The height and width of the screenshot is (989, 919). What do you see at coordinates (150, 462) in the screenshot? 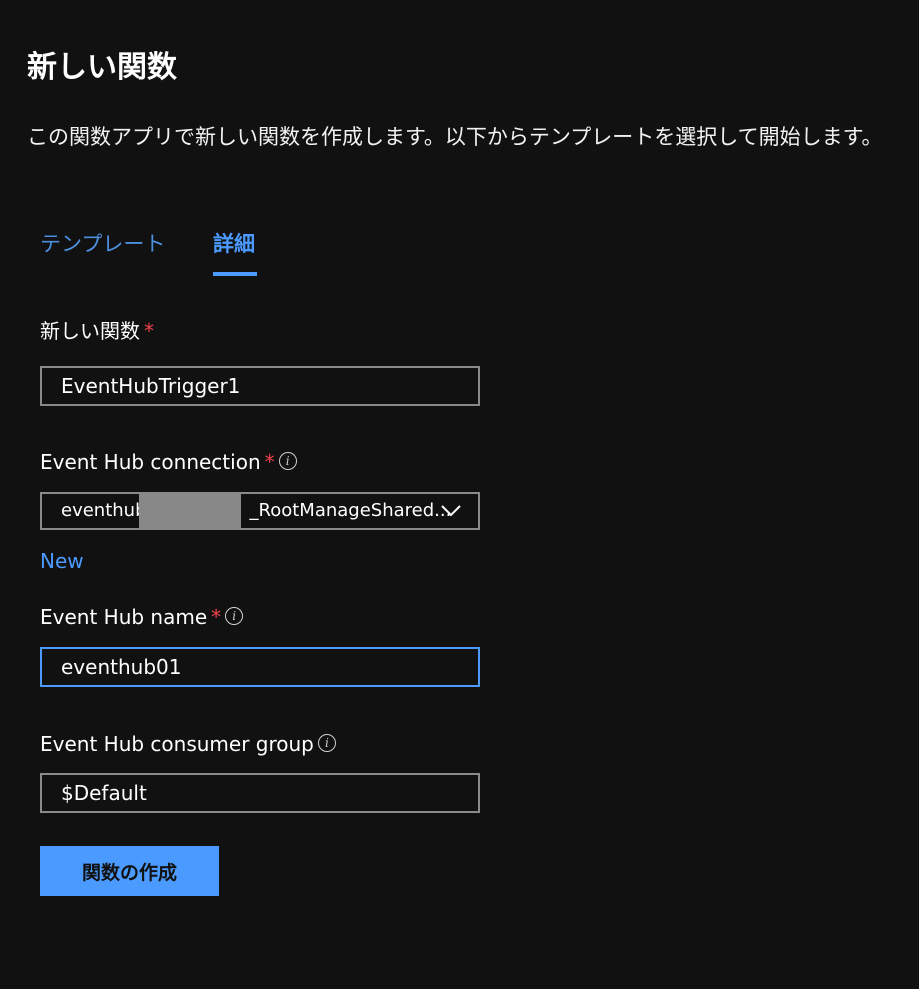
I see `connection-label-text: Event Hub connection` at bounding box center [150, 462].